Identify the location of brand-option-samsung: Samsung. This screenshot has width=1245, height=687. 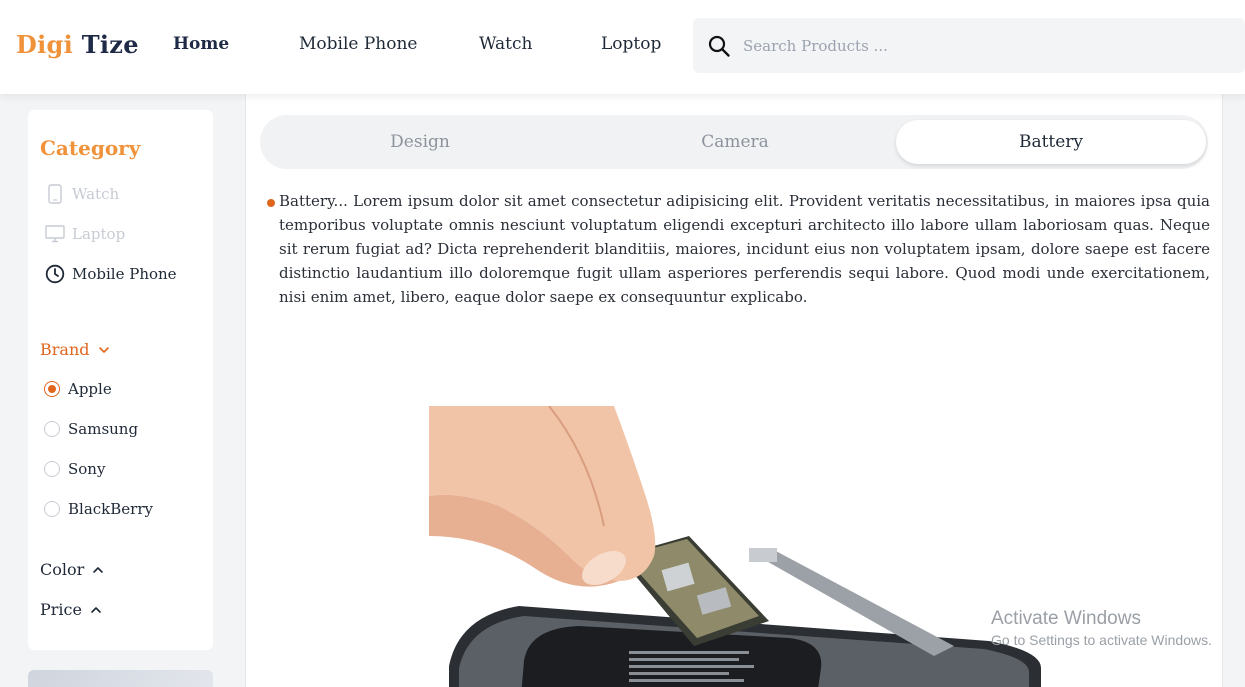
(91, 429).